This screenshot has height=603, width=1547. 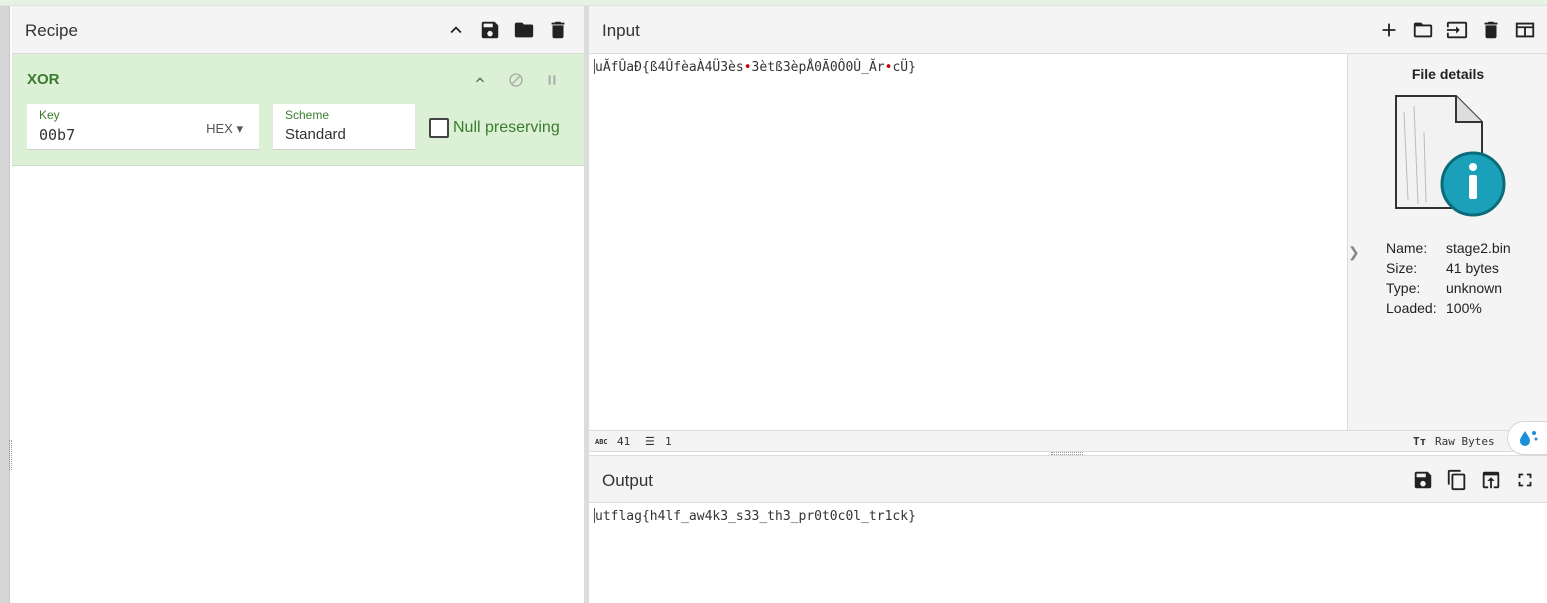 I want to click on open-file-input-icon, so click(x=1457, y=30).